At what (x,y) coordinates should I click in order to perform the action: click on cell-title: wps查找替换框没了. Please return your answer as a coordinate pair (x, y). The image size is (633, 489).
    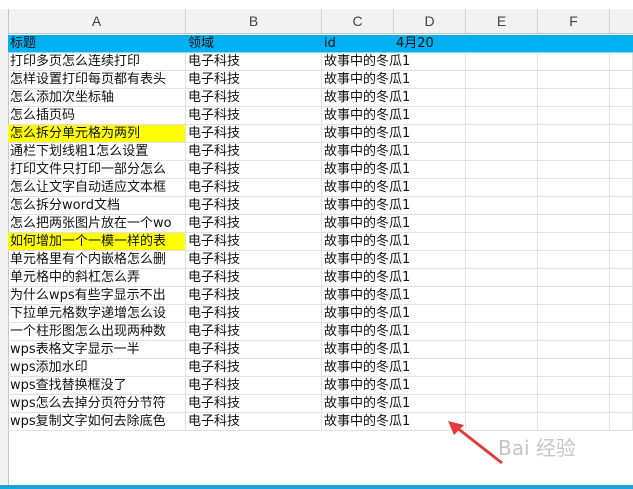
    Looking at the image, I should click on (97, 386).